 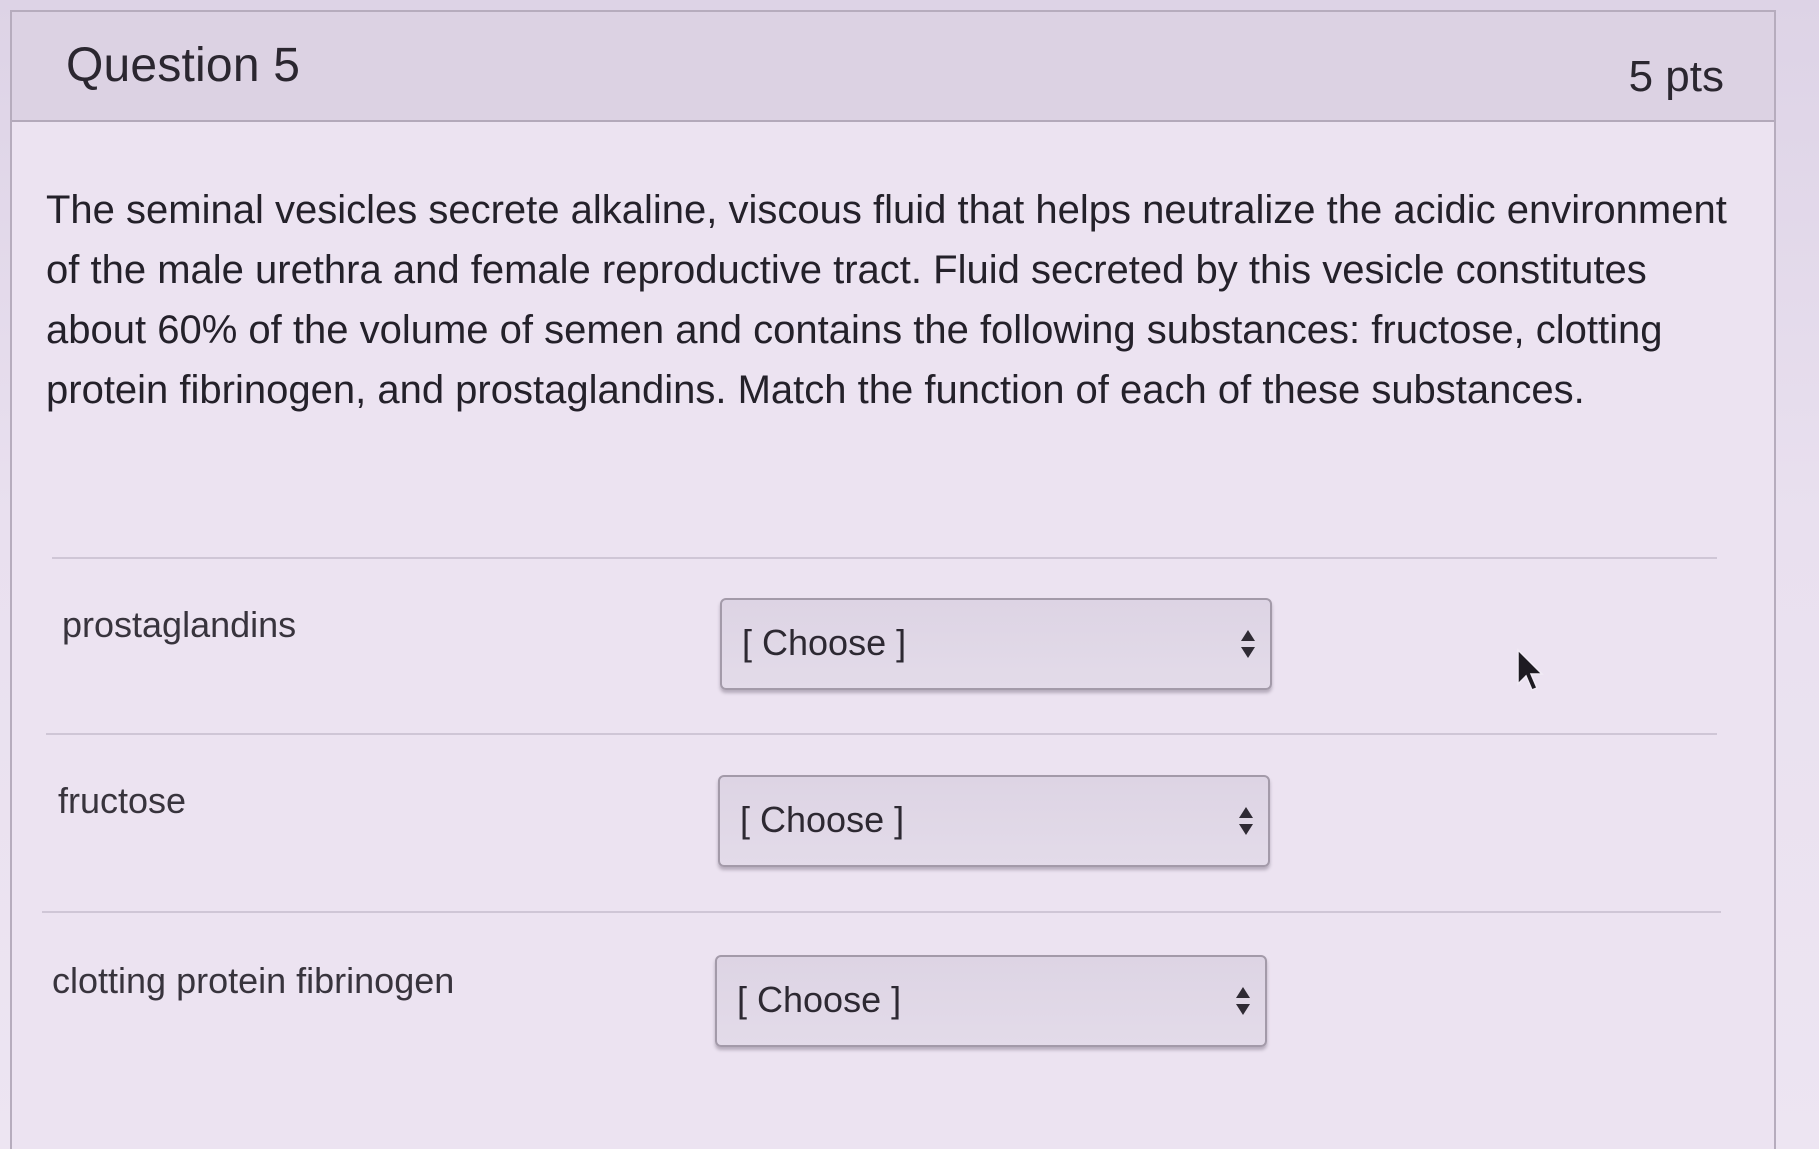 What do you see at coordinates (179, 624) in the screenshot?
I see `match-label-prostaglandins: prostaglandins` at bounding box center [179, 624].